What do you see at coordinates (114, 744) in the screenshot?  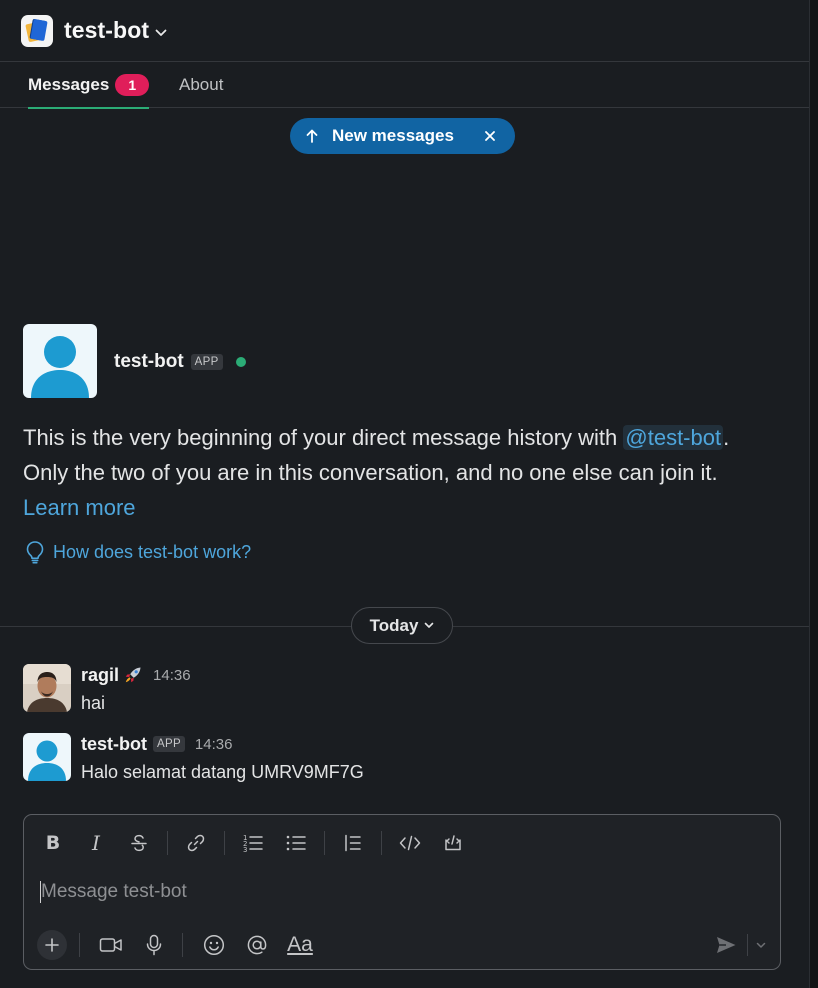 I see `message-author: test-bot` at bounding box center [114, 744].